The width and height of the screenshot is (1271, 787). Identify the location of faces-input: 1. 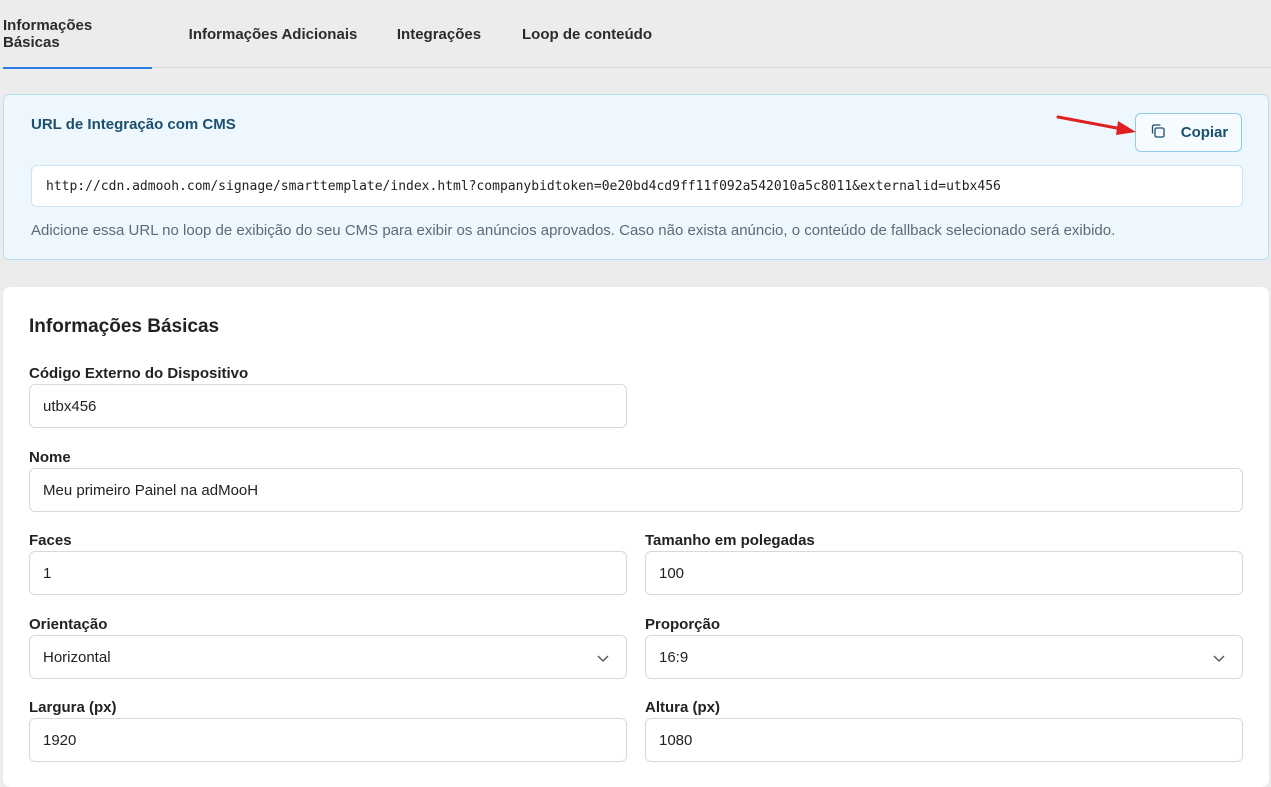
(328, 573).